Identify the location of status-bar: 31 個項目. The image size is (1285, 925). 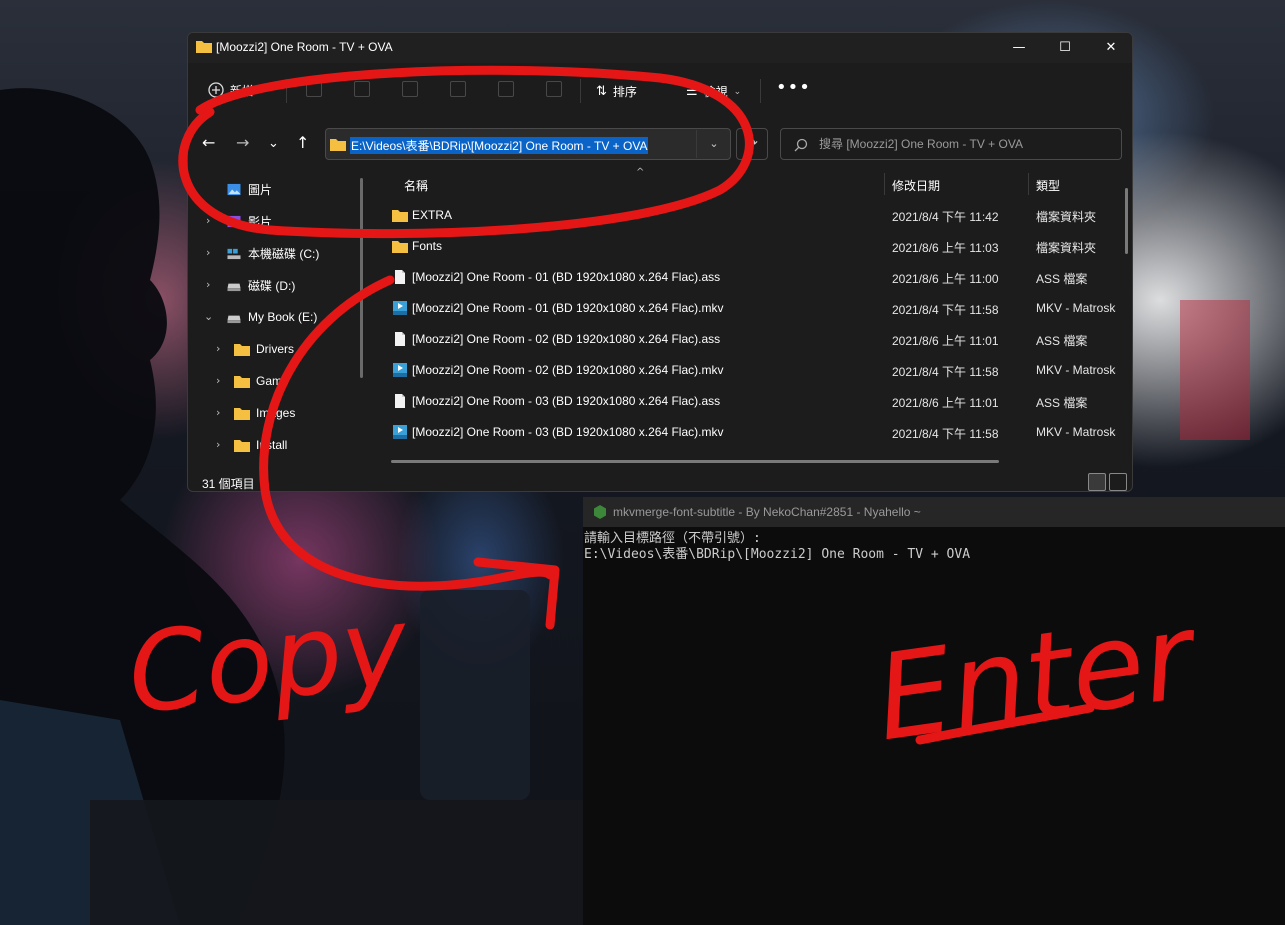
(660, 481).